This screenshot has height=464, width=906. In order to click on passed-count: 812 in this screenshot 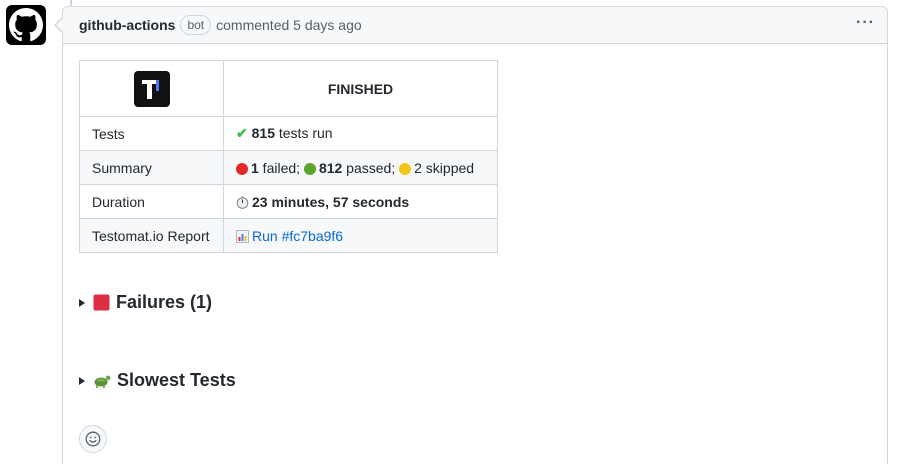, I will do `click(330, 167)`.